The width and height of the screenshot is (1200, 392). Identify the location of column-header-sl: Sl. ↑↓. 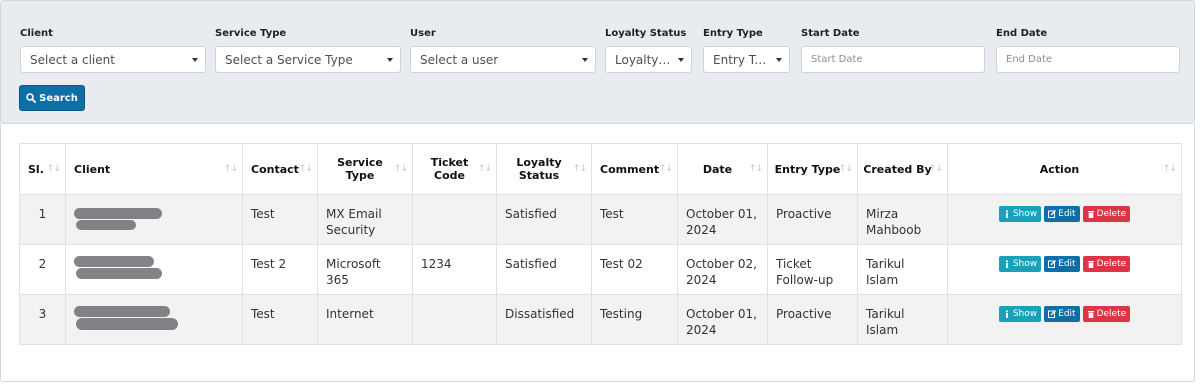
(42, 169).